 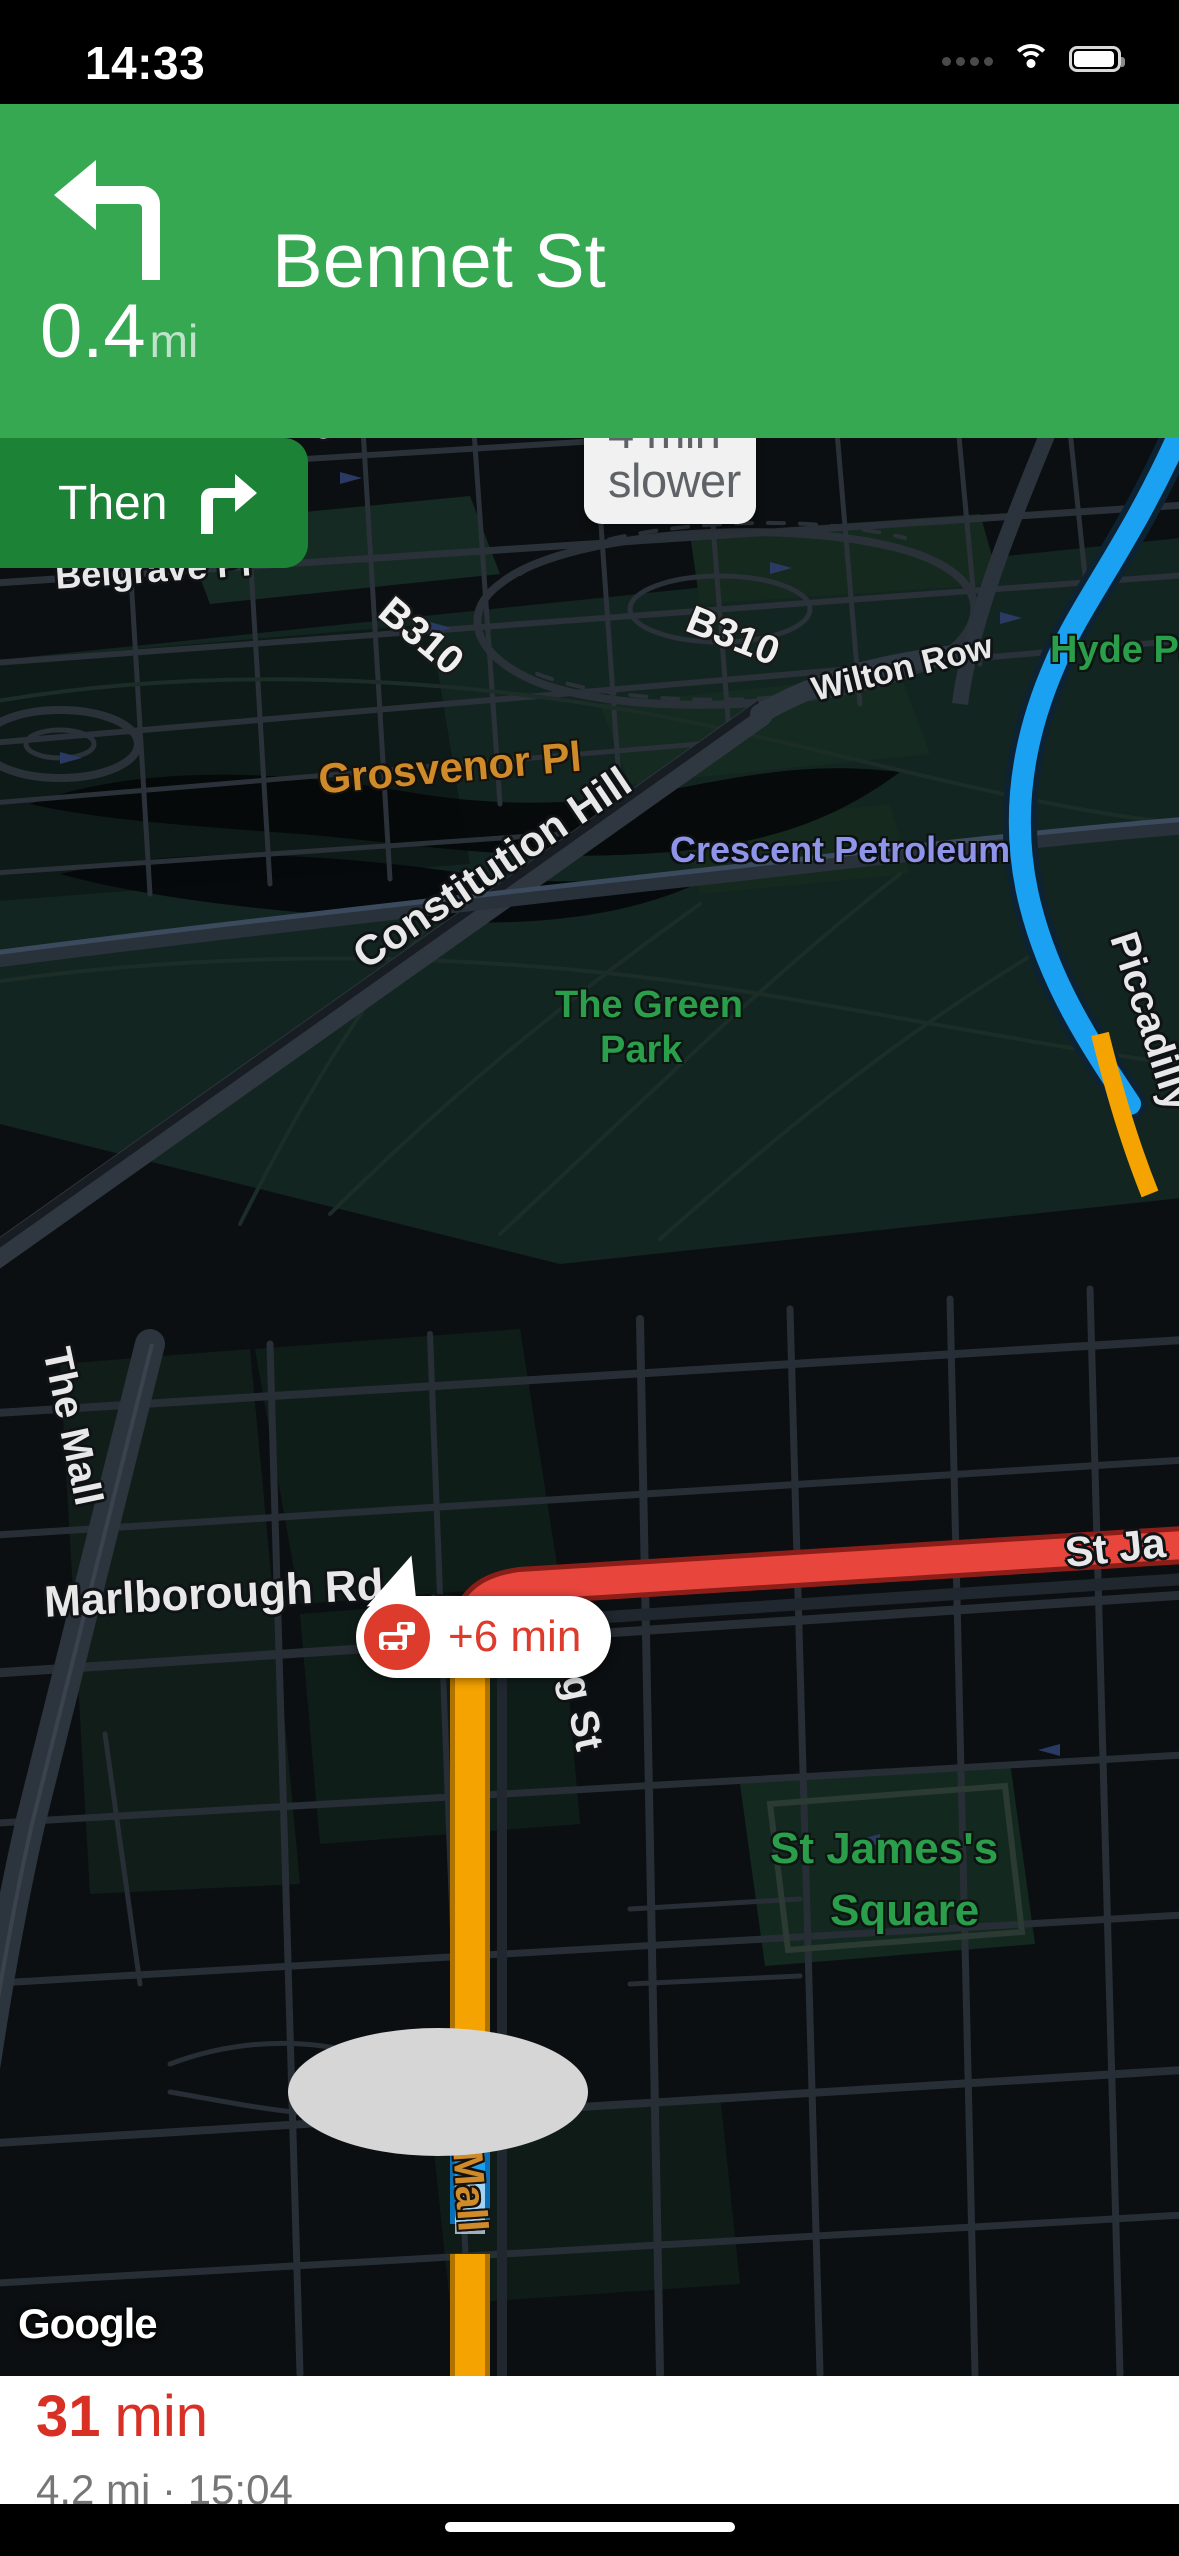 What do you see at coordinates (589, 52) in the screenshot?
I see `status-bar: 14:33` at bounding box center [589, 52].